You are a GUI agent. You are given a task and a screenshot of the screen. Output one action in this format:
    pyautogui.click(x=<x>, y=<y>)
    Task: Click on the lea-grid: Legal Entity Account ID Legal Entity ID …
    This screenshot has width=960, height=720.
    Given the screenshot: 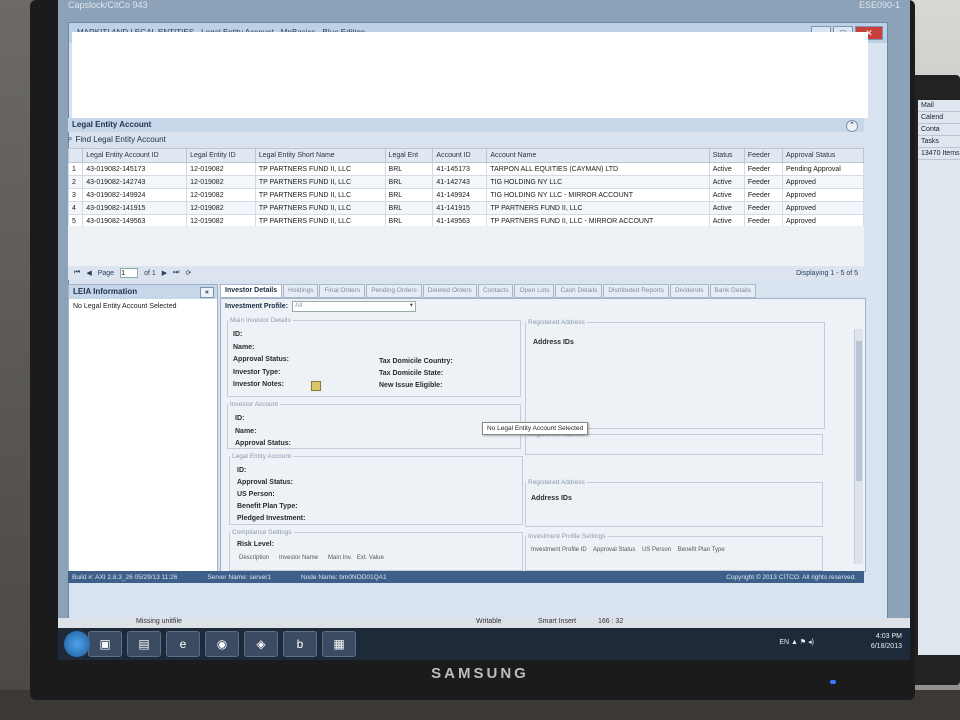 What is the action you would take?
    pyautogui.click(x=466, y=188)
    